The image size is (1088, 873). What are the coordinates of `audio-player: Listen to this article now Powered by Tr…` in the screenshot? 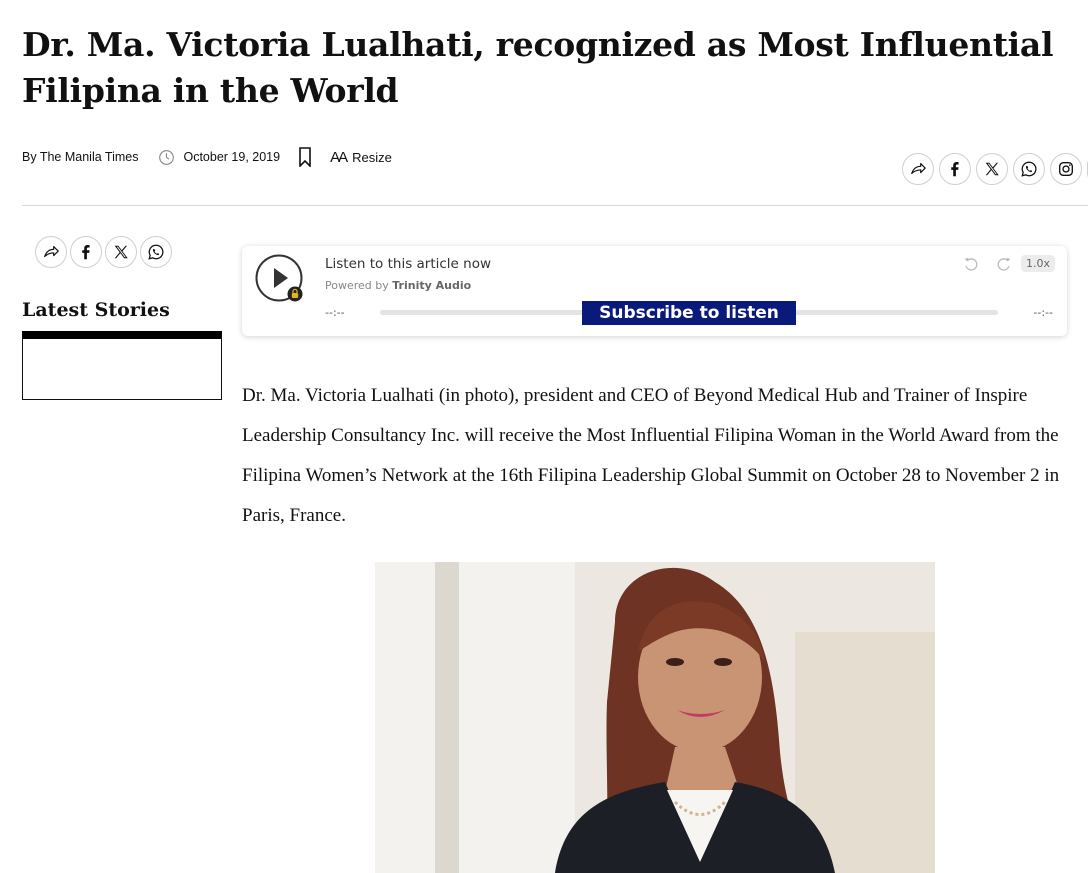 It's located at (654, 291).